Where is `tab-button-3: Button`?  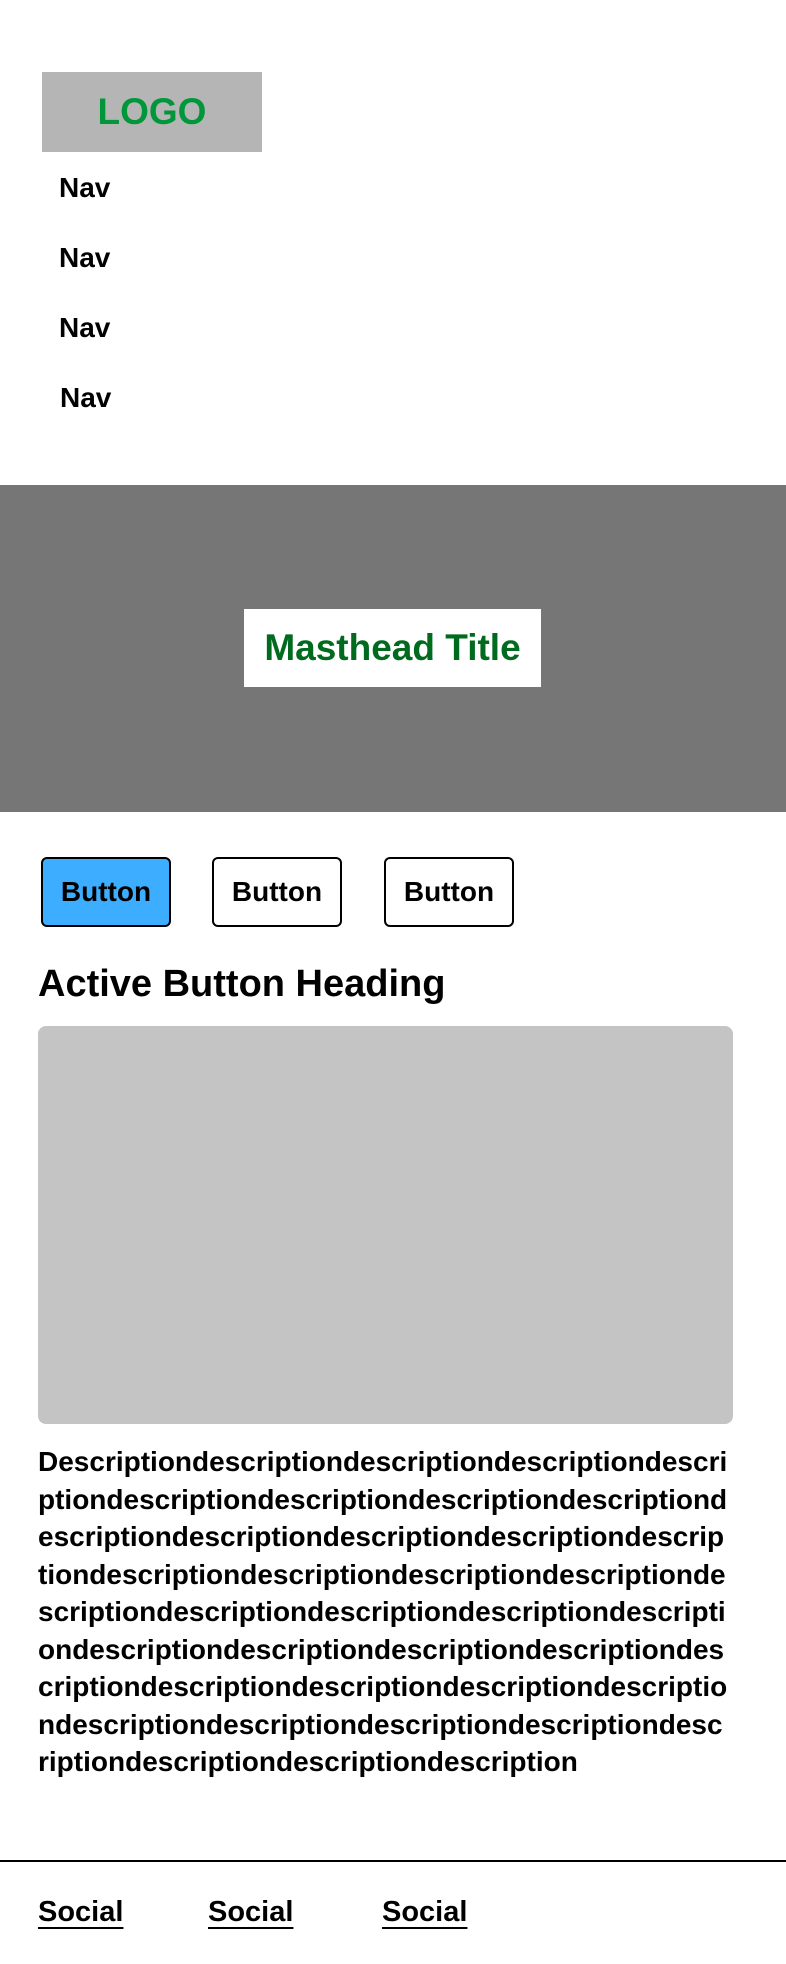
tab-button-3: Button is located at coordinates (449, 892).